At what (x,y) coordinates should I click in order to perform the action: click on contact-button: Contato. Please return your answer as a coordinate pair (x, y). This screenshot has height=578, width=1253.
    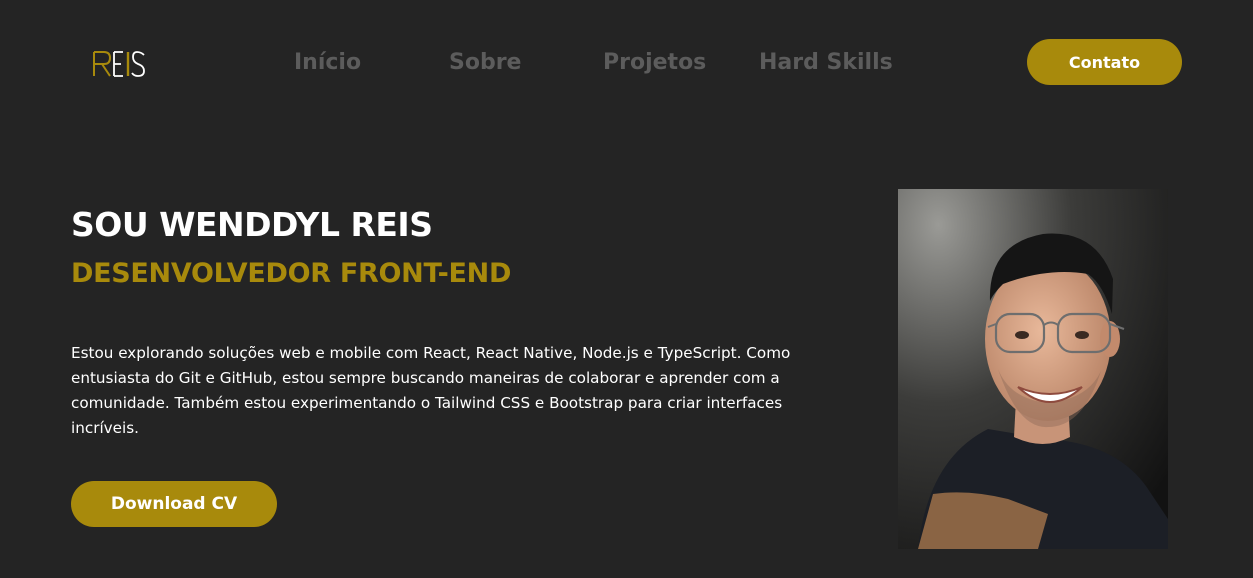
    Looking at the image, I should click on (1104, 62).